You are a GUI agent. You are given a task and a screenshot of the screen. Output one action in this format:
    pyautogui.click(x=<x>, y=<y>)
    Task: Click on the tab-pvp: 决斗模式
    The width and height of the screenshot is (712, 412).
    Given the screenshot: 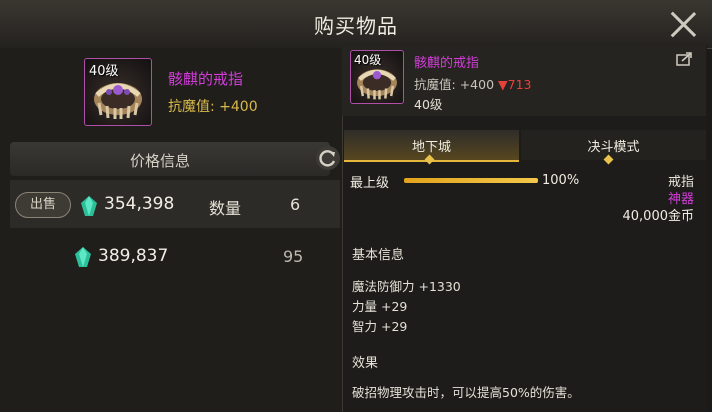 What is the action you would take?
    pyautogui.click(x=613, y=145)
    